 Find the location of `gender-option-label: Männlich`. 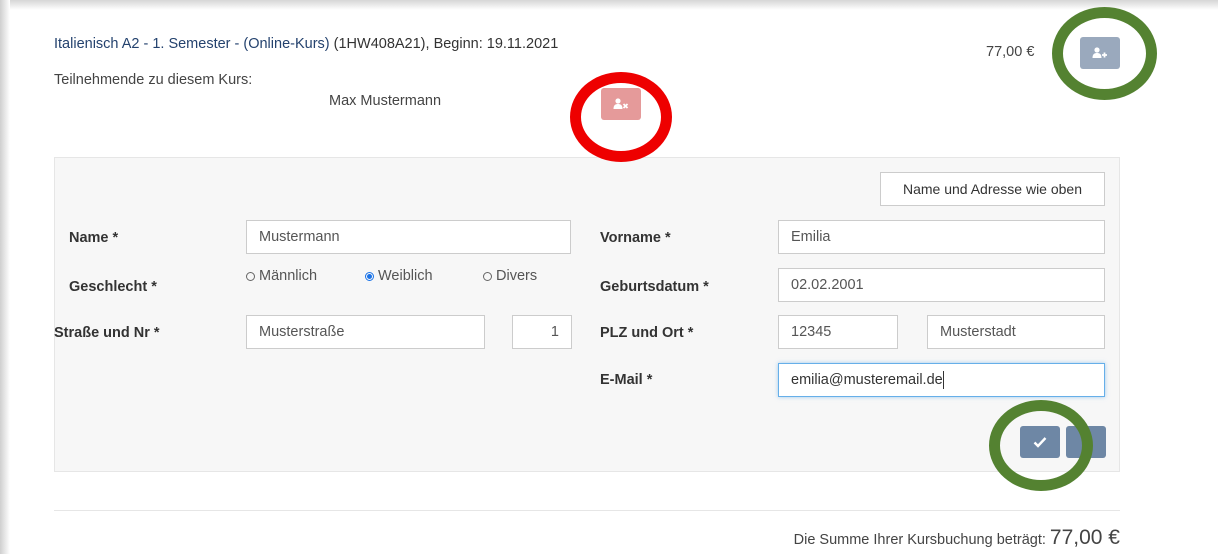

gender-option-label: Männlich is located at coordinates (288, 276).